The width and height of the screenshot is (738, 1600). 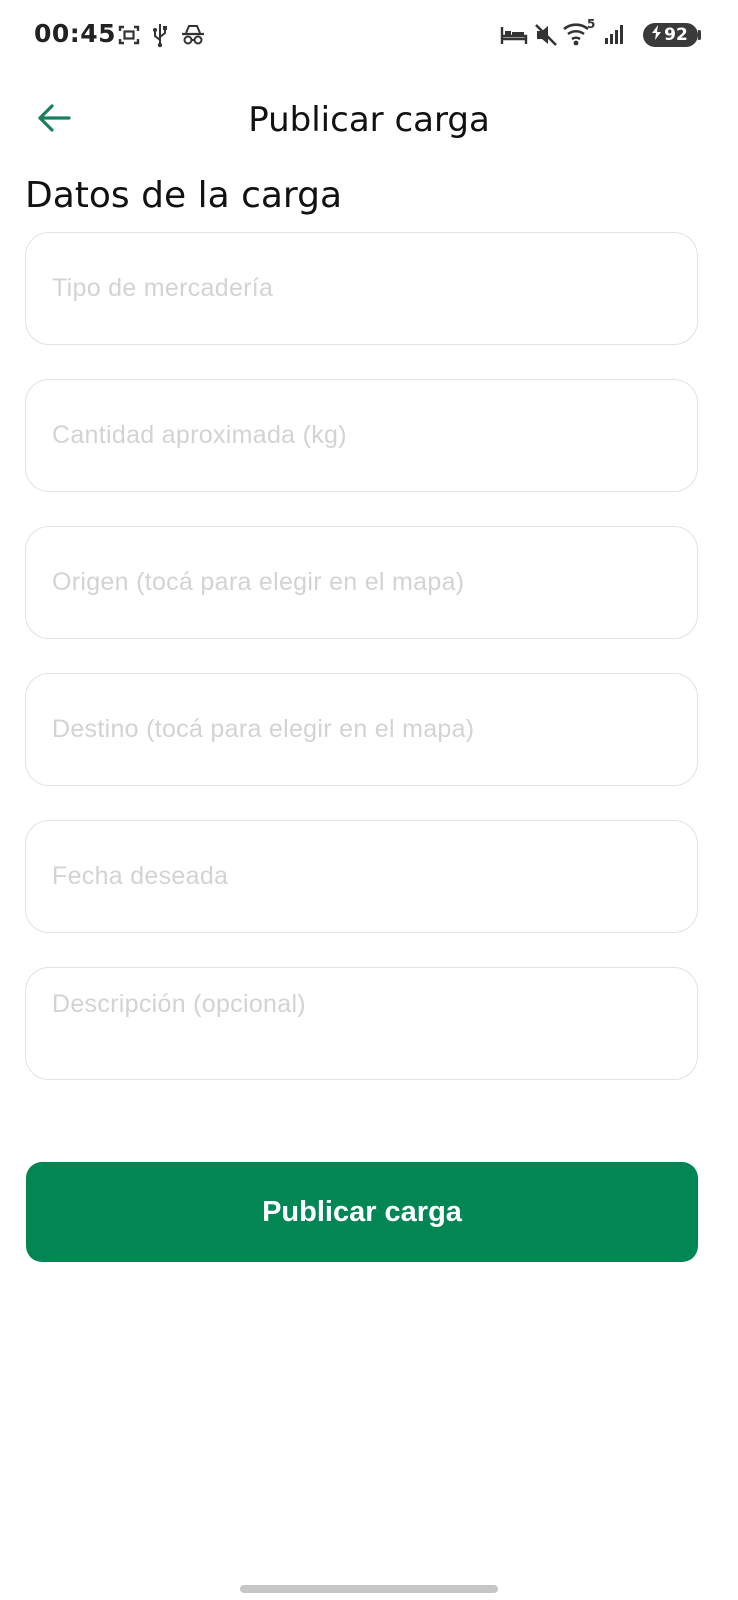 I want to click on approx-quantity-field, so click(x=361, y=435).